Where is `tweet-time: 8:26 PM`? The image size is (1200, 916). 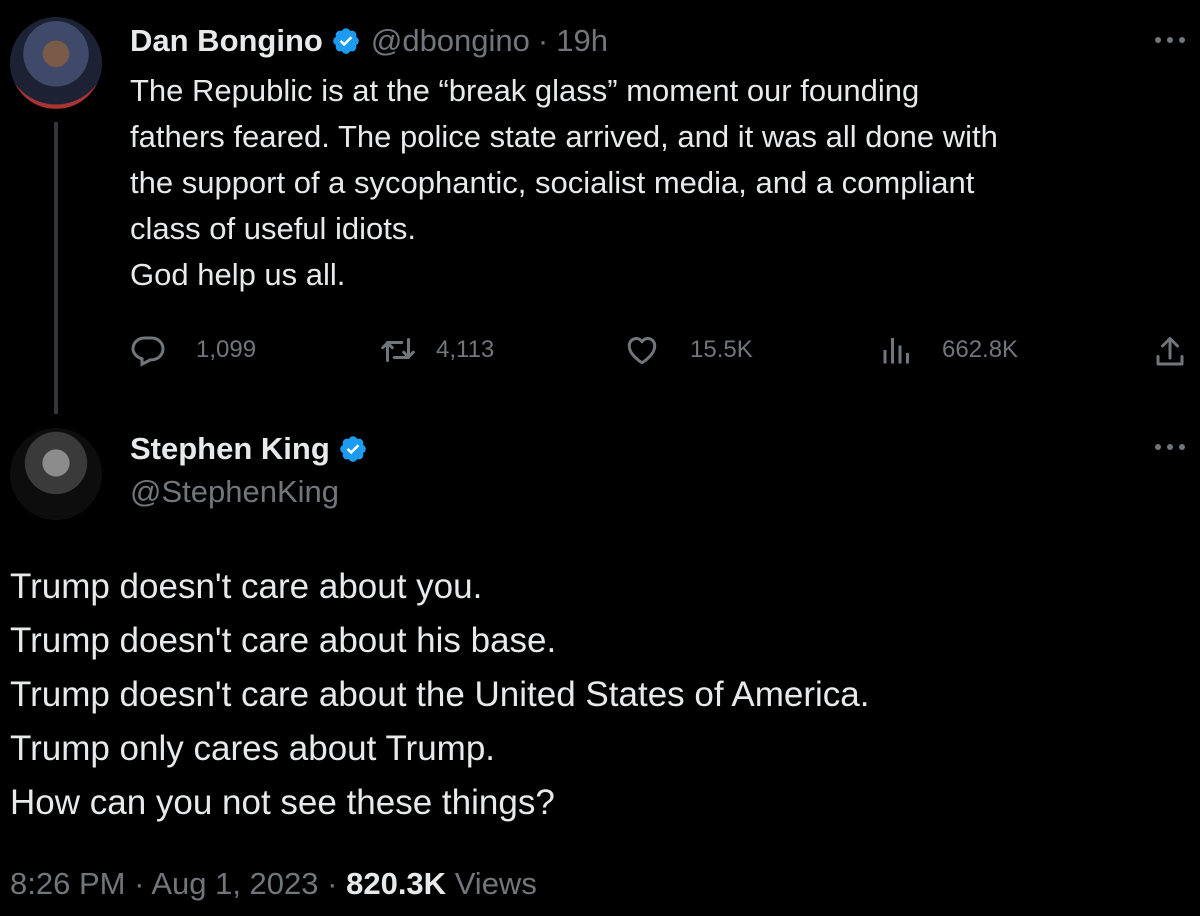 tweet-time: 8:26 PM is located at coordinates (67, 883).